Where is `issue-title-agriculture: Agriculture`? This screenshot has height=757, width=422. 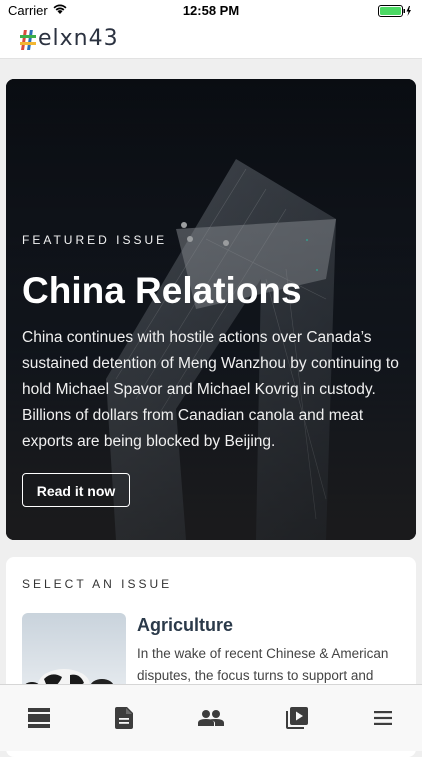
issue-title-agriculture: Agriculture is located at coordinates (185, 625).